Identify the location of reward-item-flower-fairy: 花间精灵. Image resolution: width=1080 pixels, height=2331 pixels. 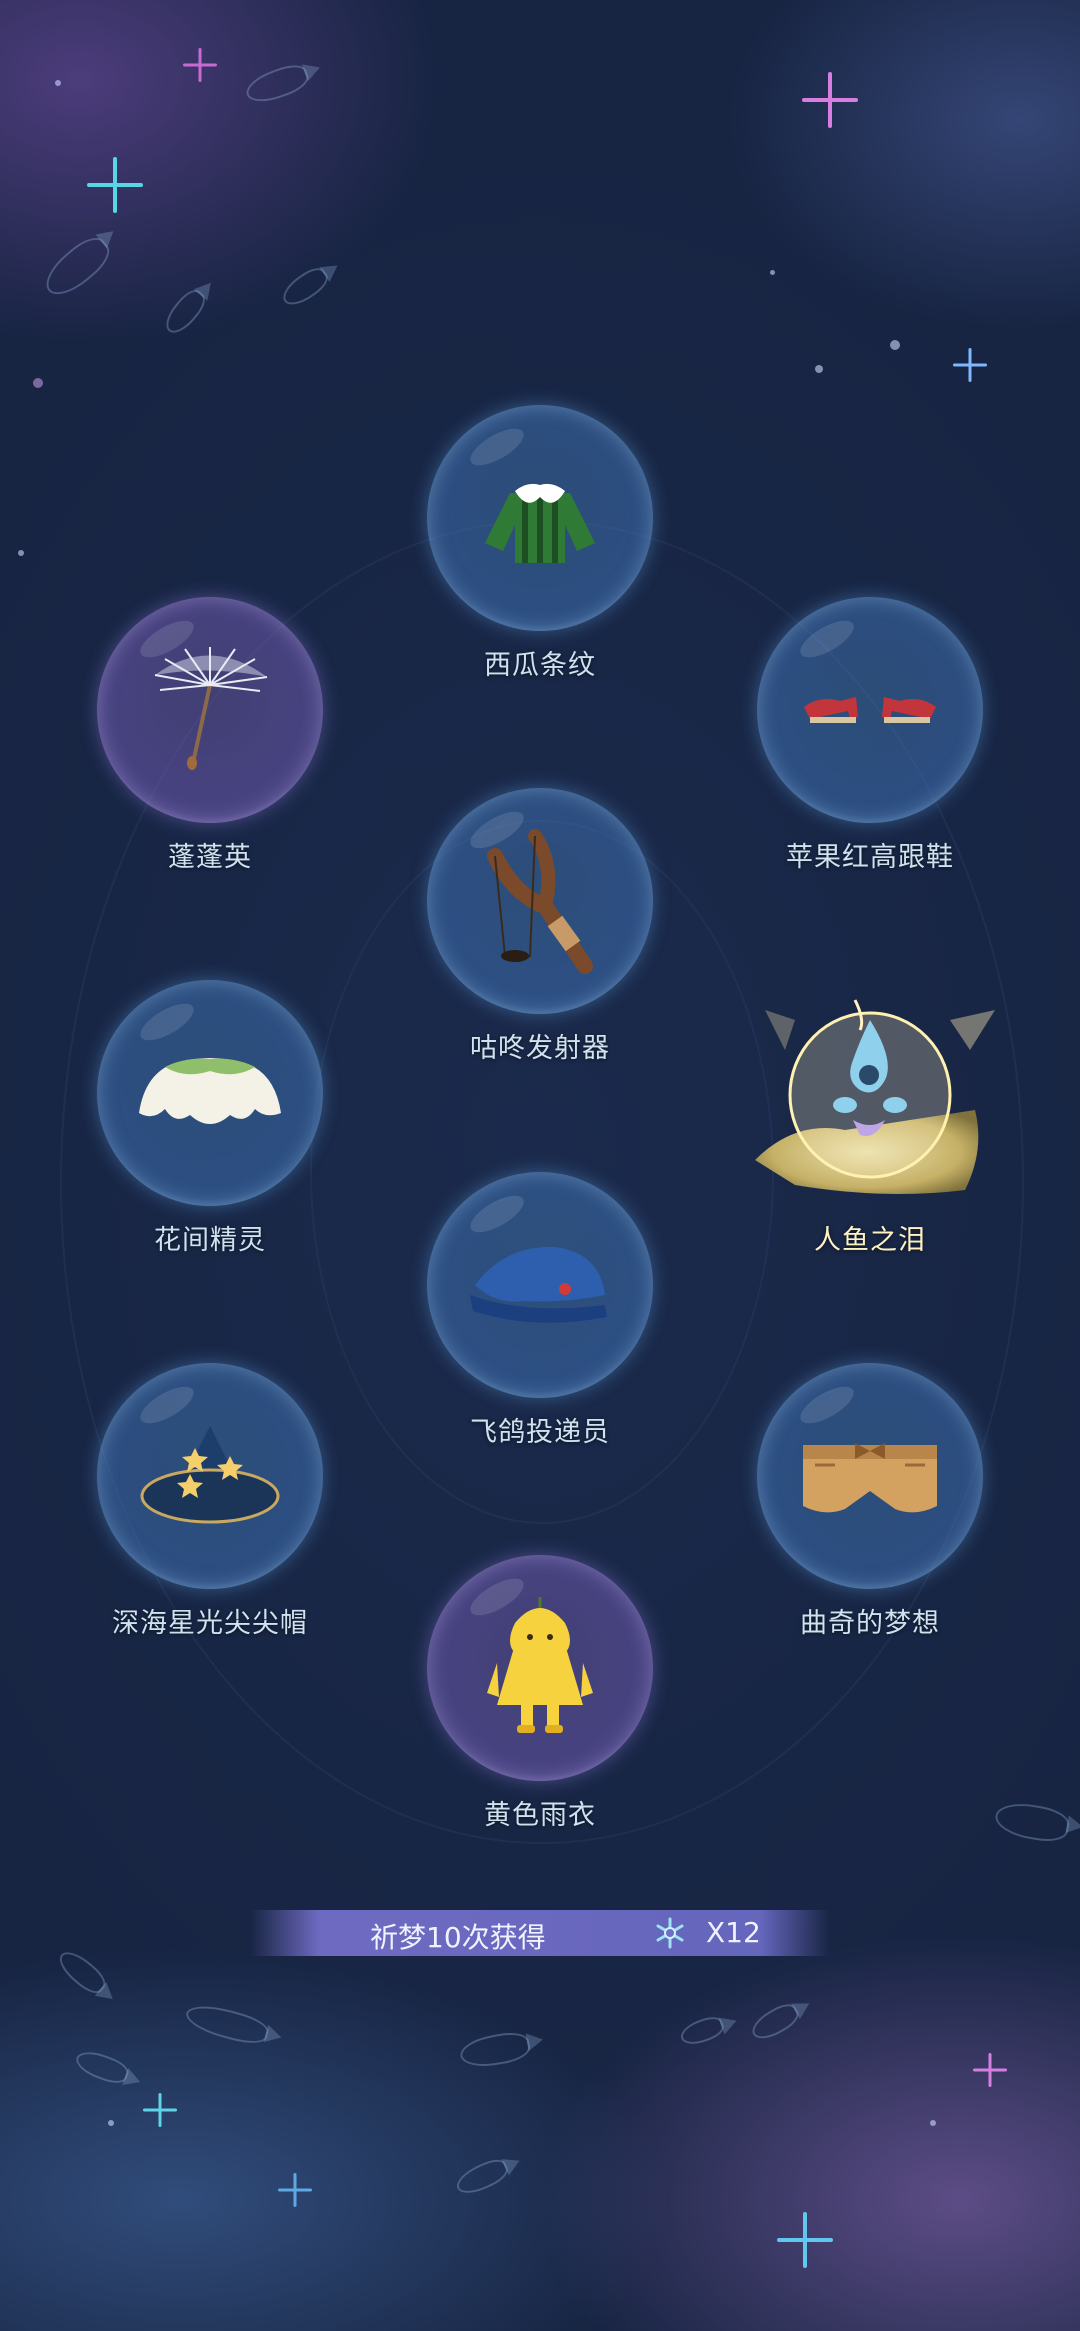
(210, 1118).